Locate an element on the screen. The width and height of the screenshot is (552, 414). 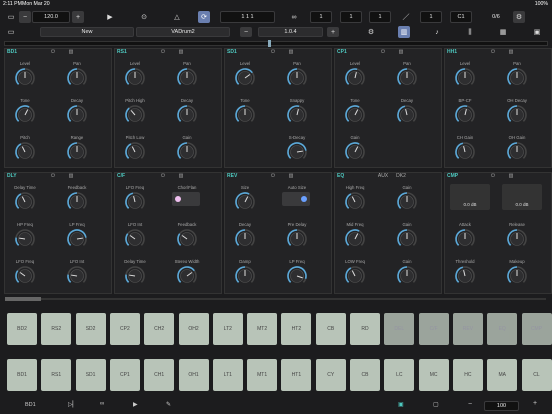
knob-ch-gain is located at coordinates (465, 152).